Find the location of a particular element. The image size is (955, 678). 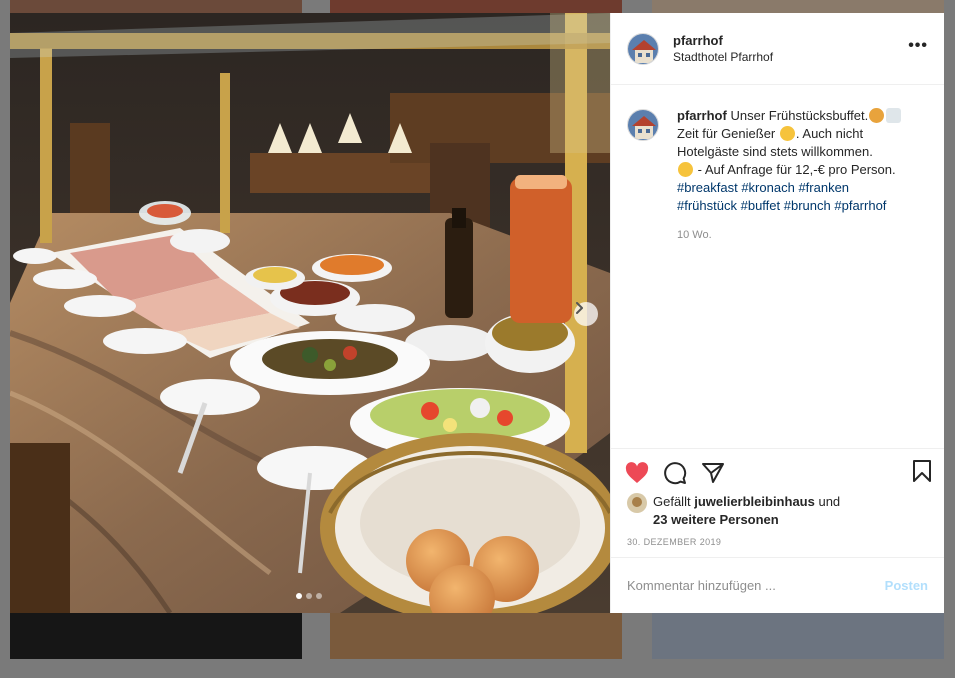

post-date: 30. DEZEMBER 2019 is located at coordinates (777, 547).